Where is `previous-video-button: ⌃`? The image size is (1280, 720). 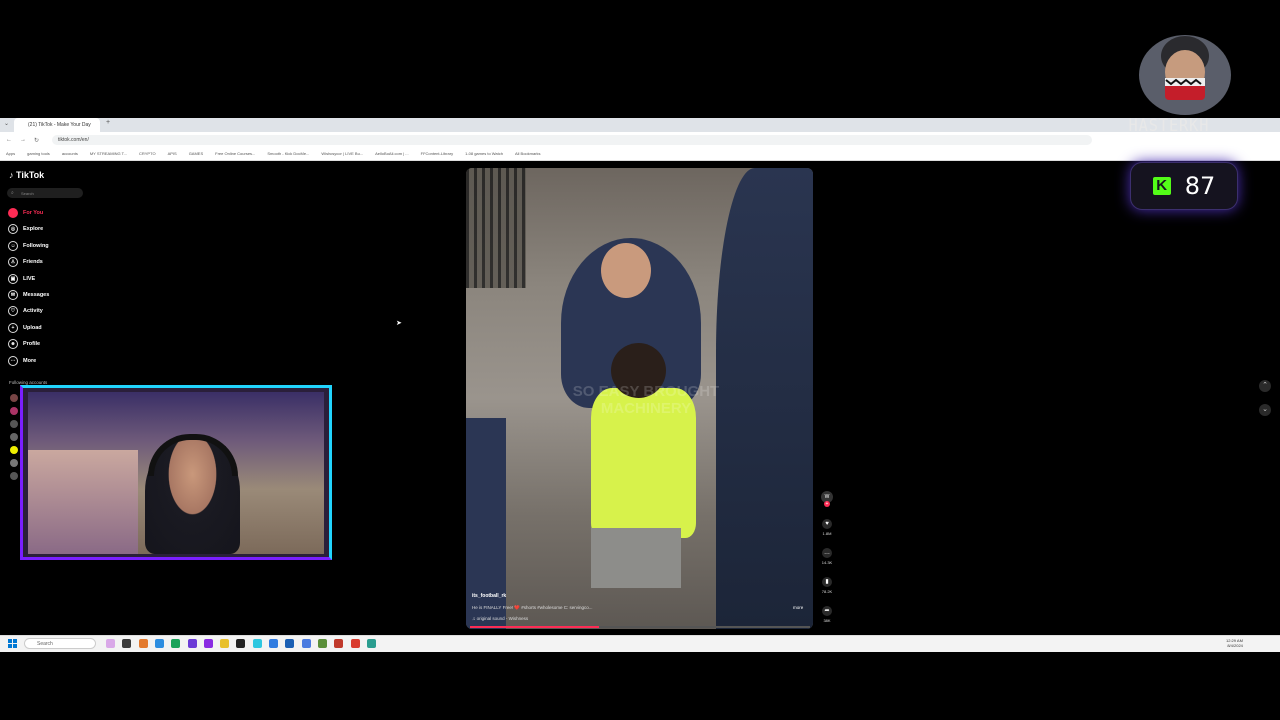
previous-video-button: ⌃ is located at coordinates (1265, 386).